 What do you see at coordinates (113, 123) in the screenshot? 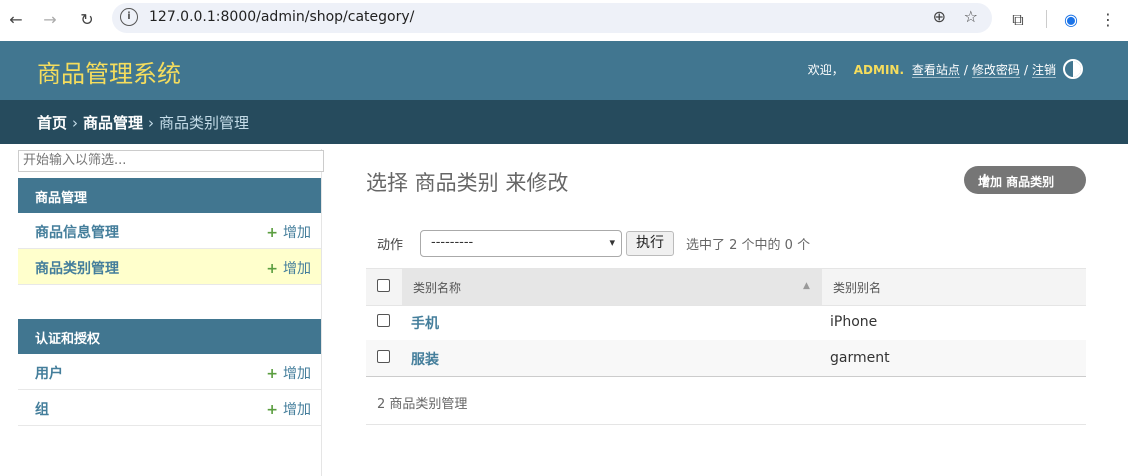
I see `breadcrumb-app: 商品管理` at bounding box center [113, 123].